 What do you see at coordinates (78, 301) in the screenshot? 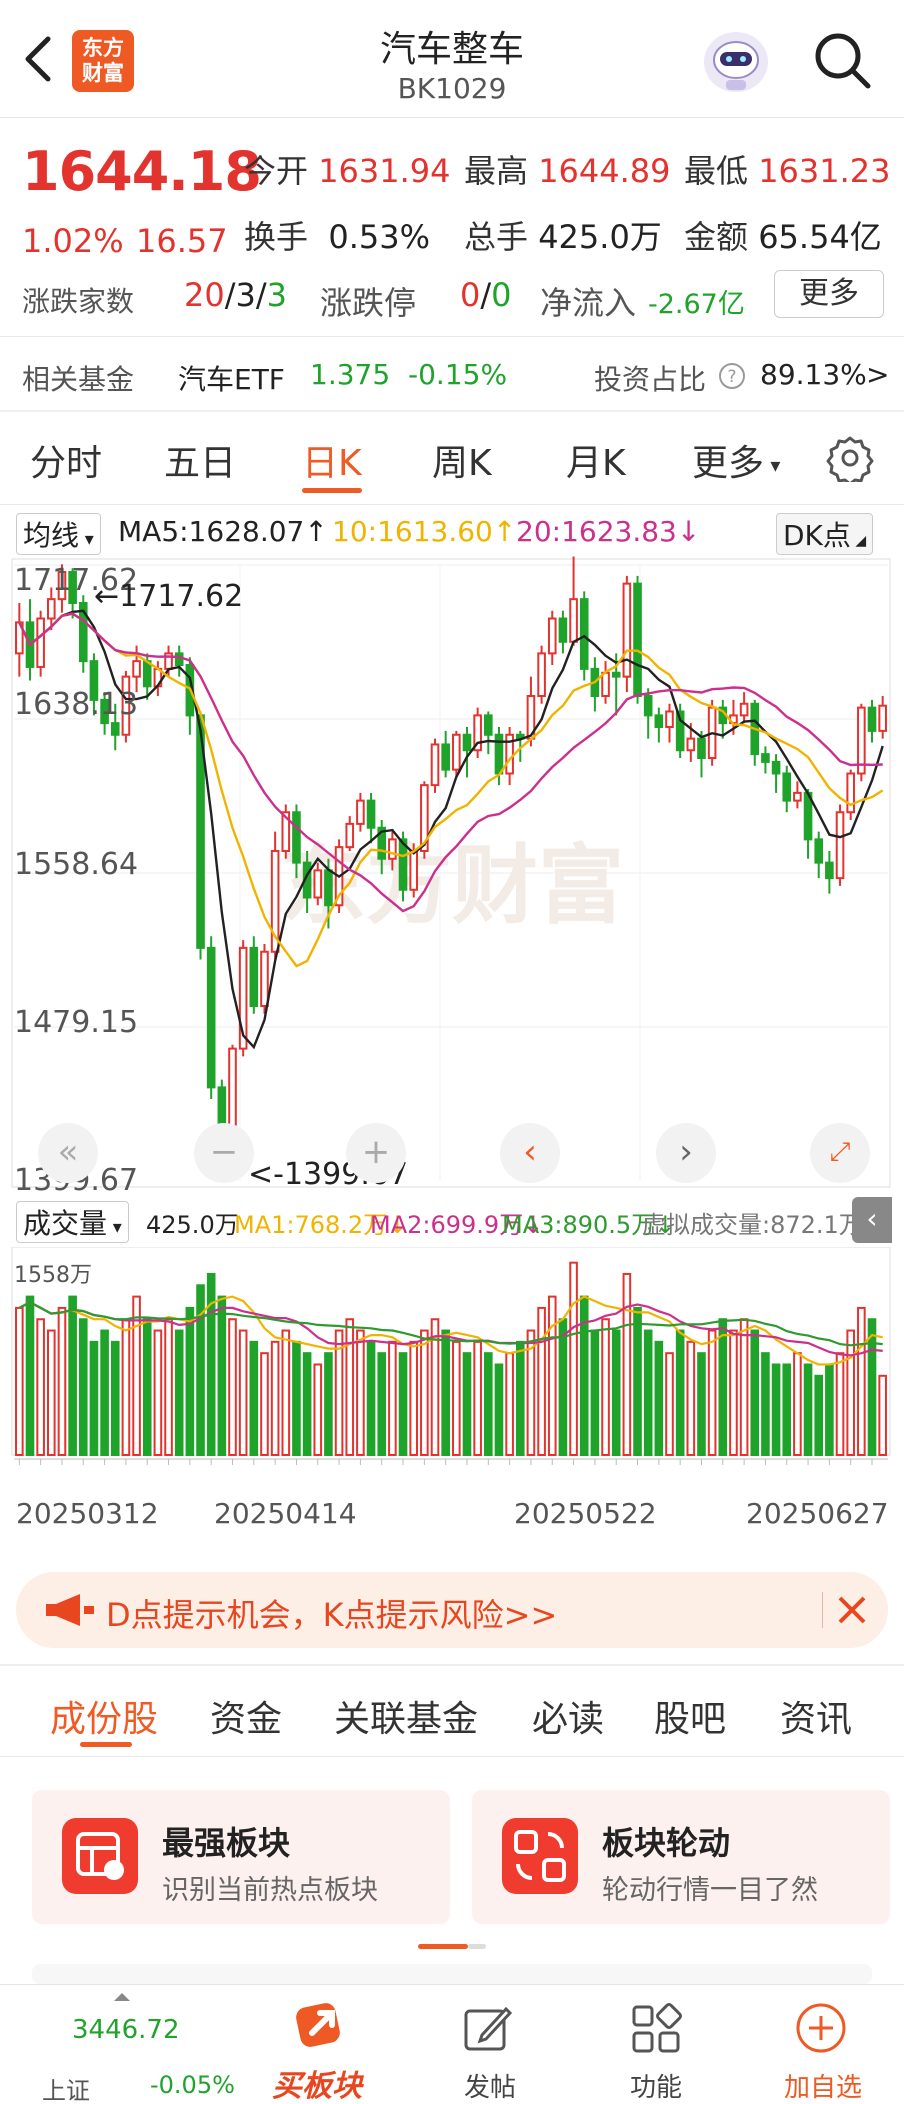
I see `updown-label: 涨跌家数` at bounding box center [78, 301].